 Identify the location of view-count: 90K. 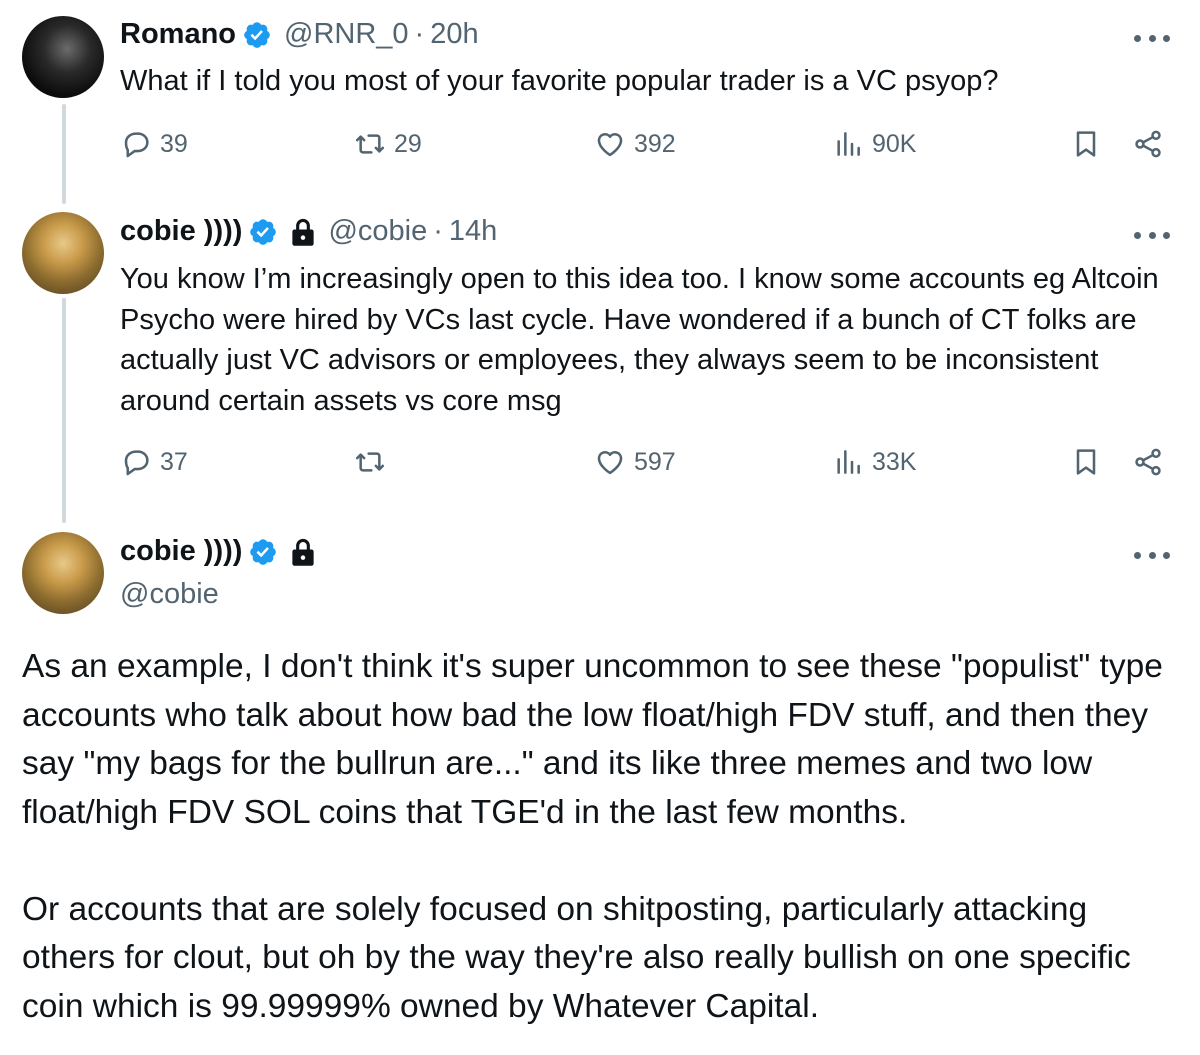
(894, 143).